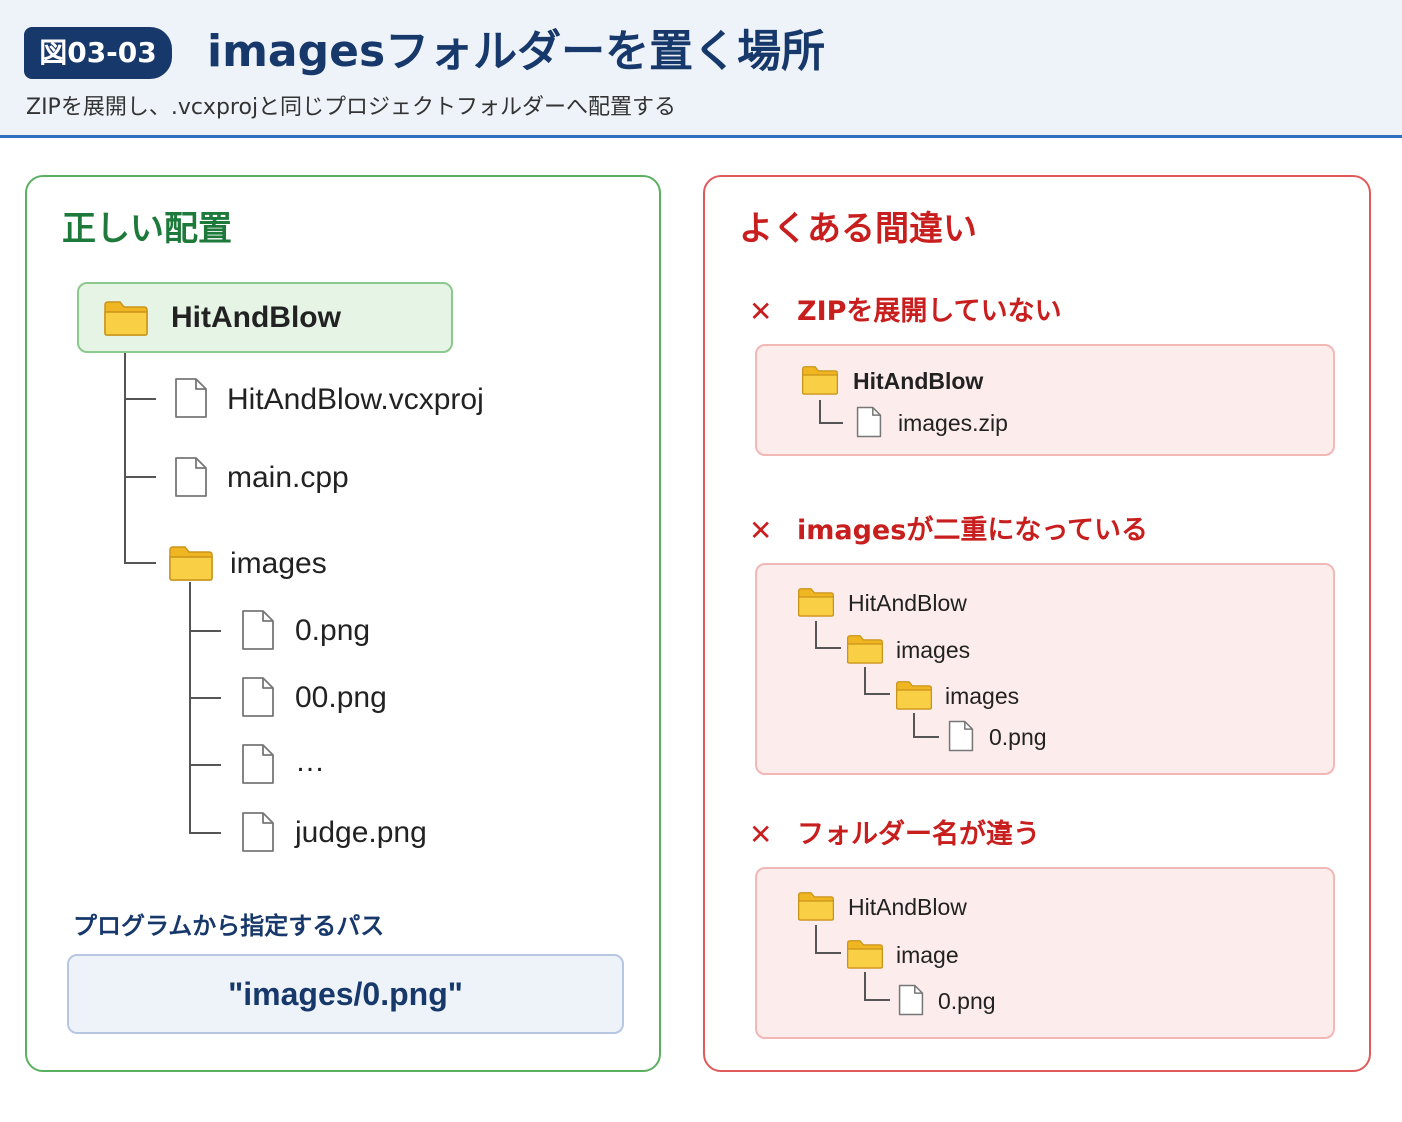 The height and width of the screenshot is (1122, 1402). I want to click on mistake-case-title: フォルダー名が違う, so click(918, 834).